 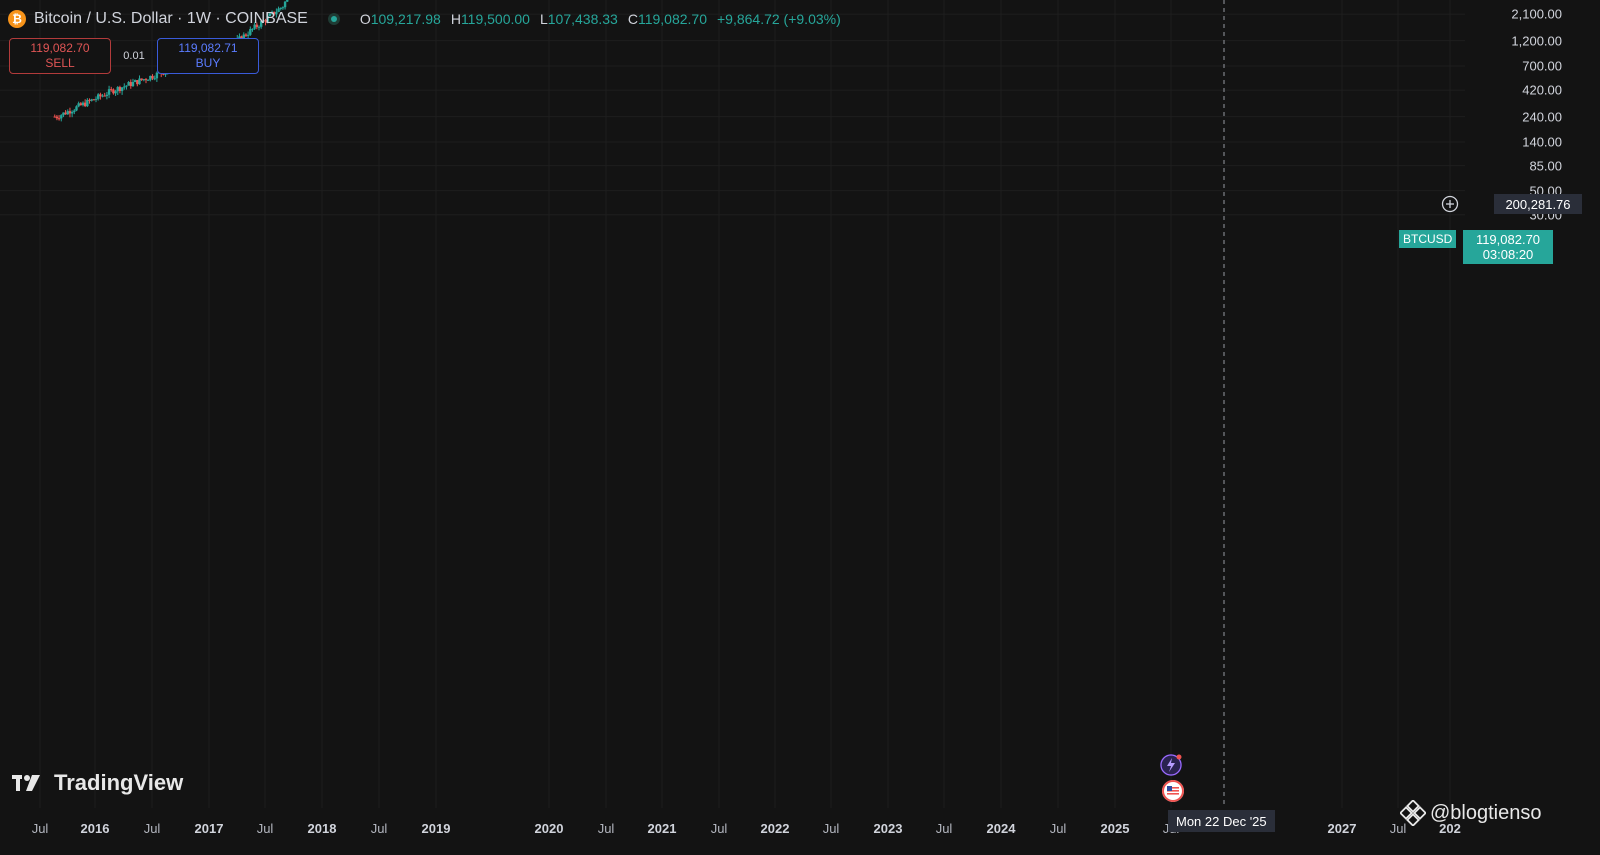 What do you see at coordinates (1542, 117) in the screenshot?
I see `price-axis-label: 240.00` at bounding box center [1542, 117].